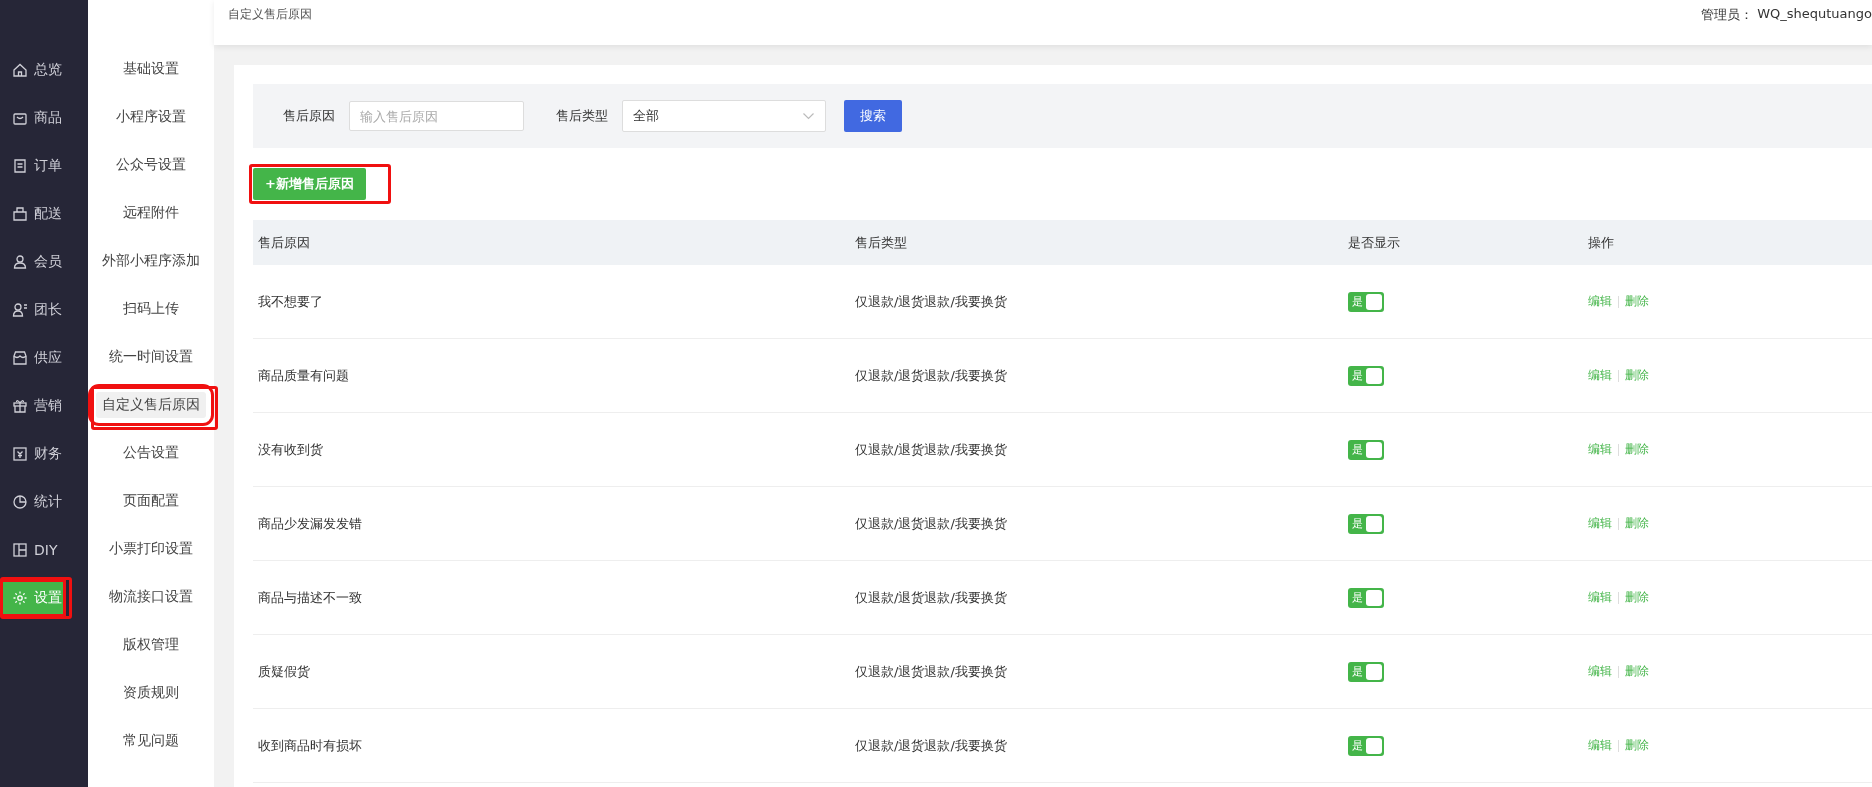  What do you see at coordinates (20, 454) in the screenshot?
I see `money-box-icon` at bounding box center [20, 454].